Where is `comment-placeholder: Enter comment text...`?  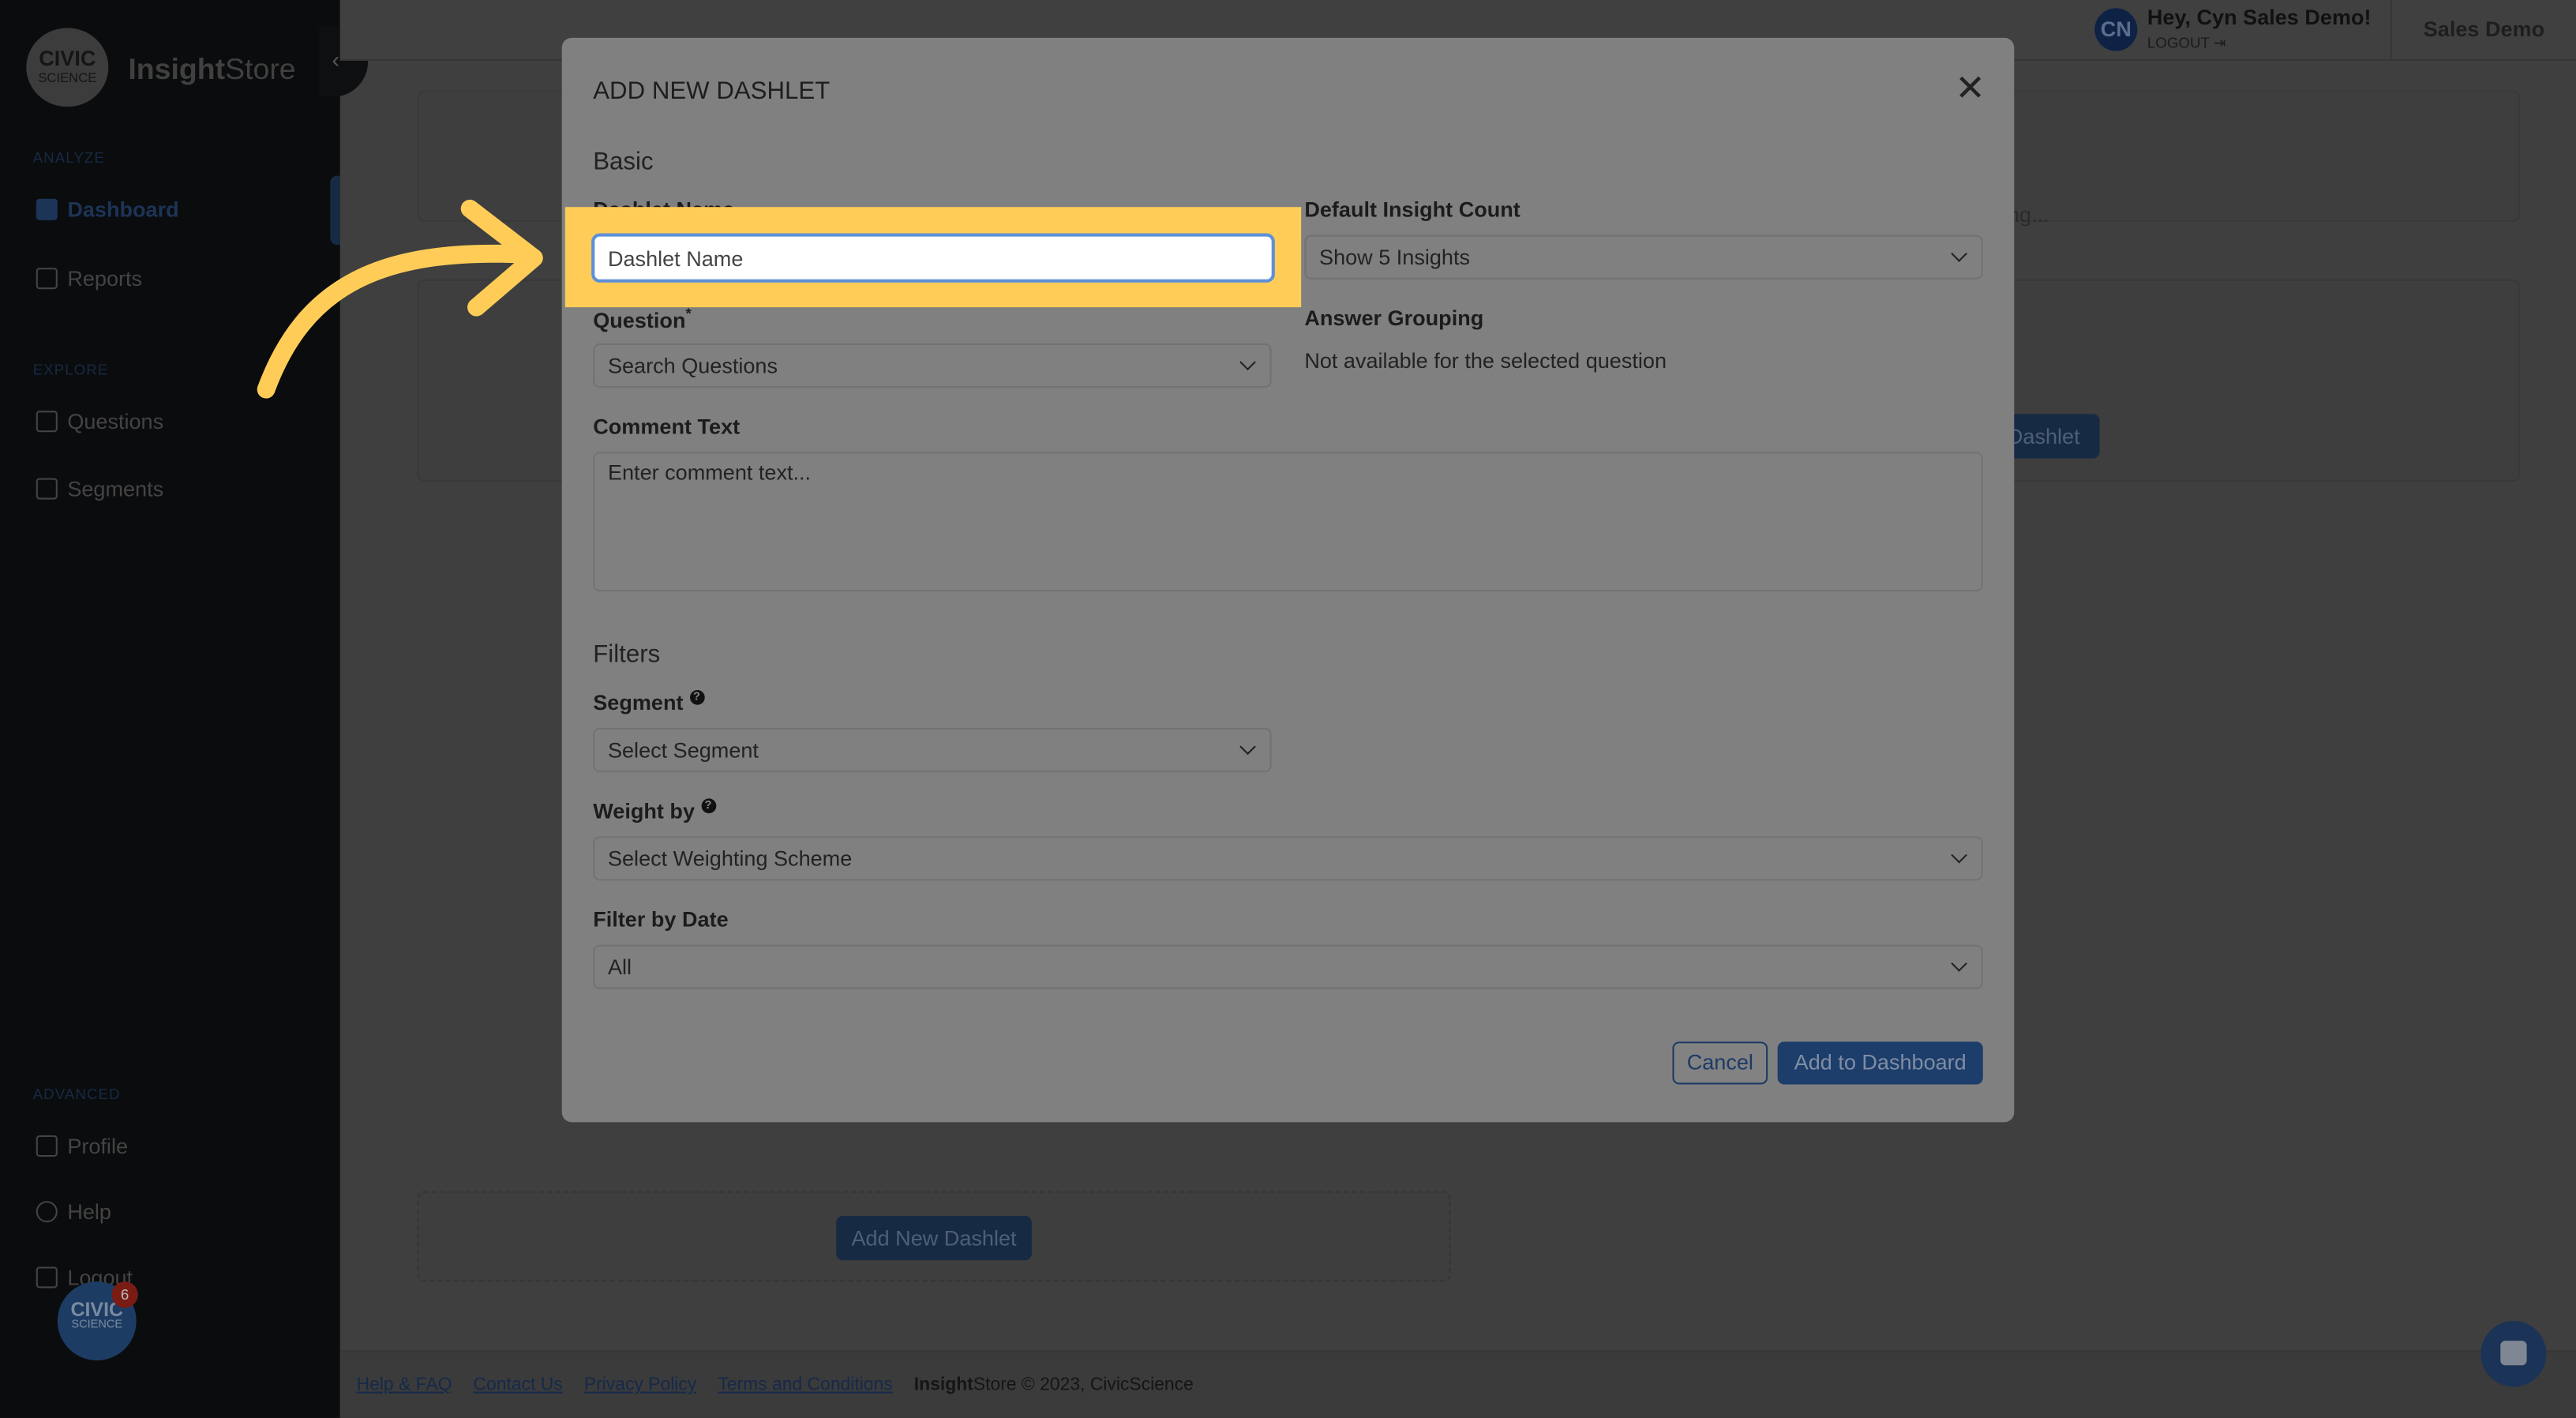 comment-placeholder: Enter comment text... is located at coordinates (709, 472).